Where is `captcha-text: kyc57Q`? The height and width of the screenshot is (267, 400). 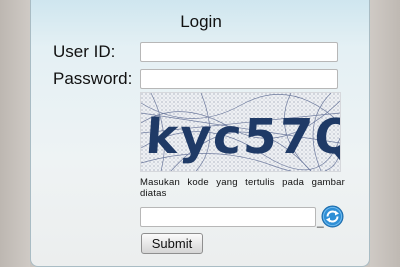 captcha-text: kyc57Q is located at coordinates (242, 137).